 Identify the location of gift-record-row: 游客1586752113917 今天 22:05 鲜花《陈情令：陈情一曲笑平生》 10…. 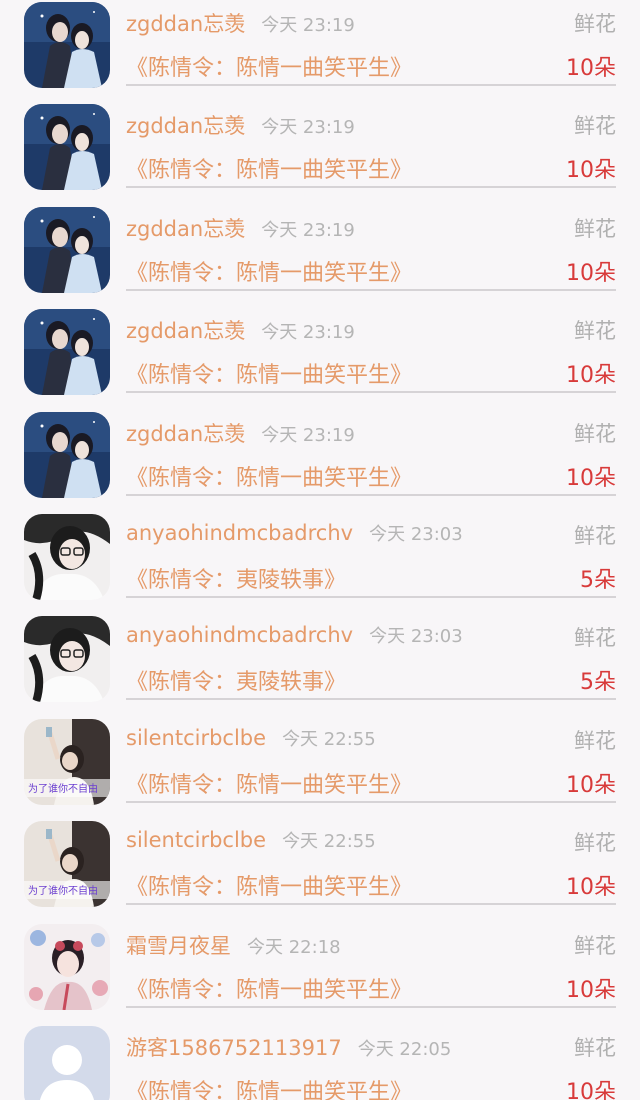
(320, 1062).